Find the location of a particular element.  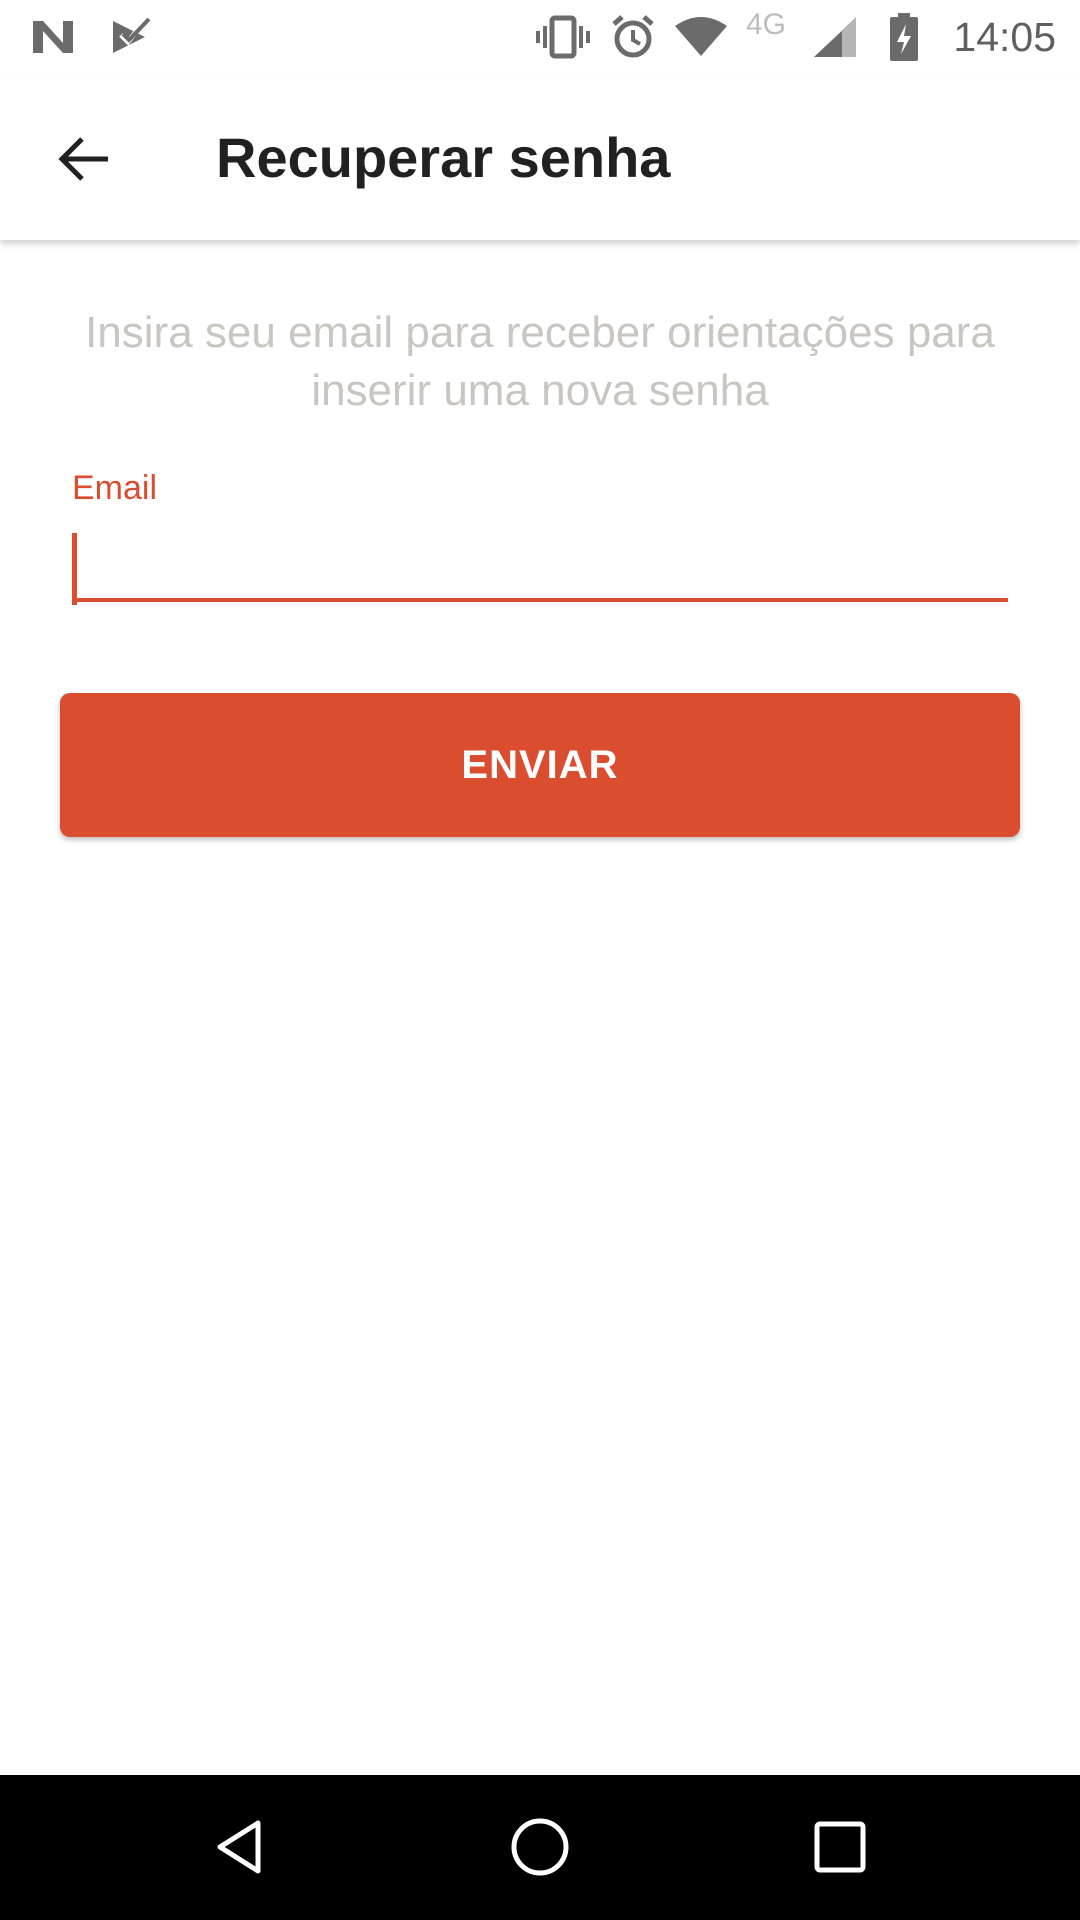

app-bar: Recuperar senha is located at coordinates (540, 157).